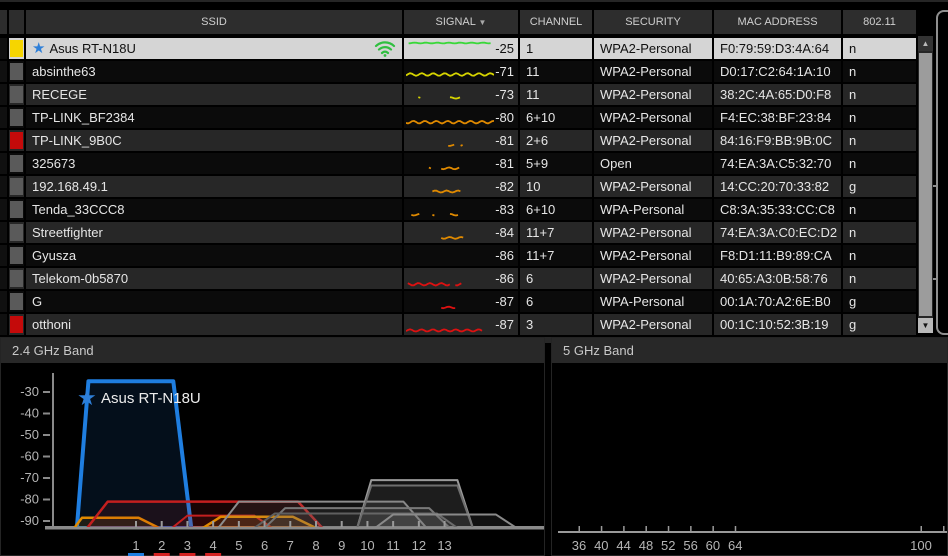  I want to click on svg-text: 7, so click(290, 545).